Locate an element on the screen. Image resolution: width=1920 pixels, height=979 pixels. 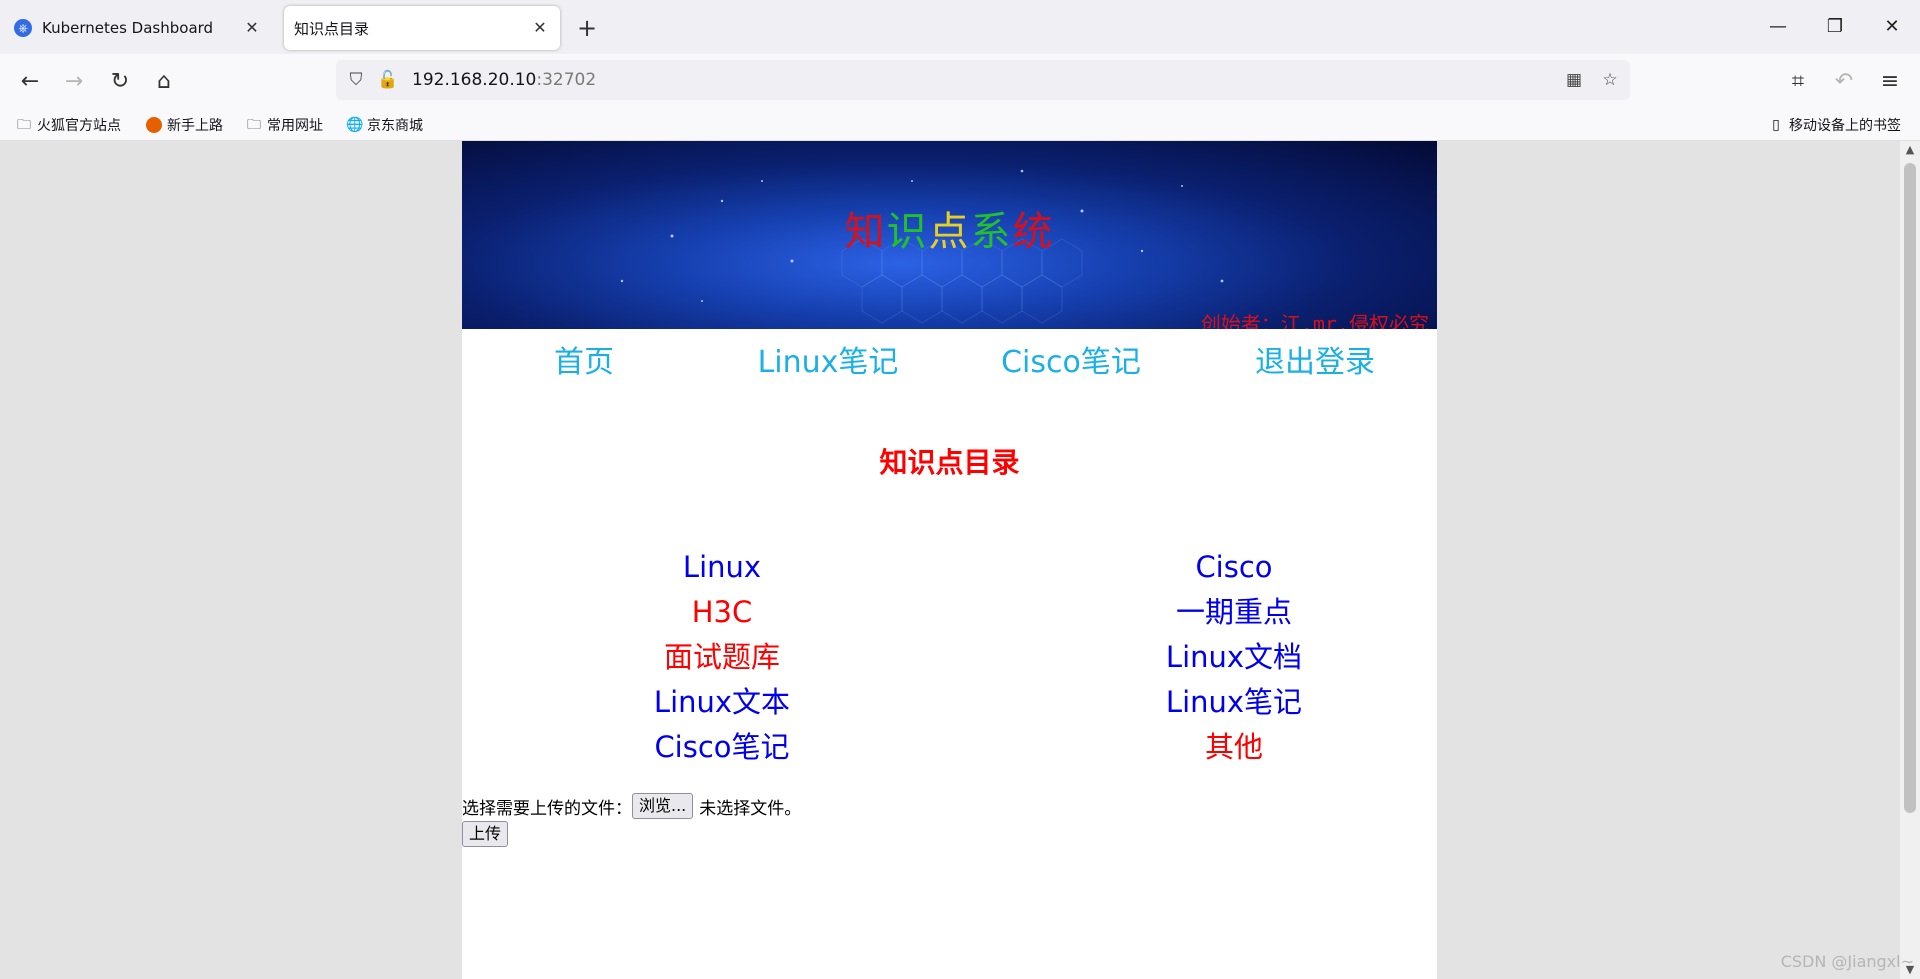
kubernetes-icon: ⎈ is located at coordinates (23, 28).